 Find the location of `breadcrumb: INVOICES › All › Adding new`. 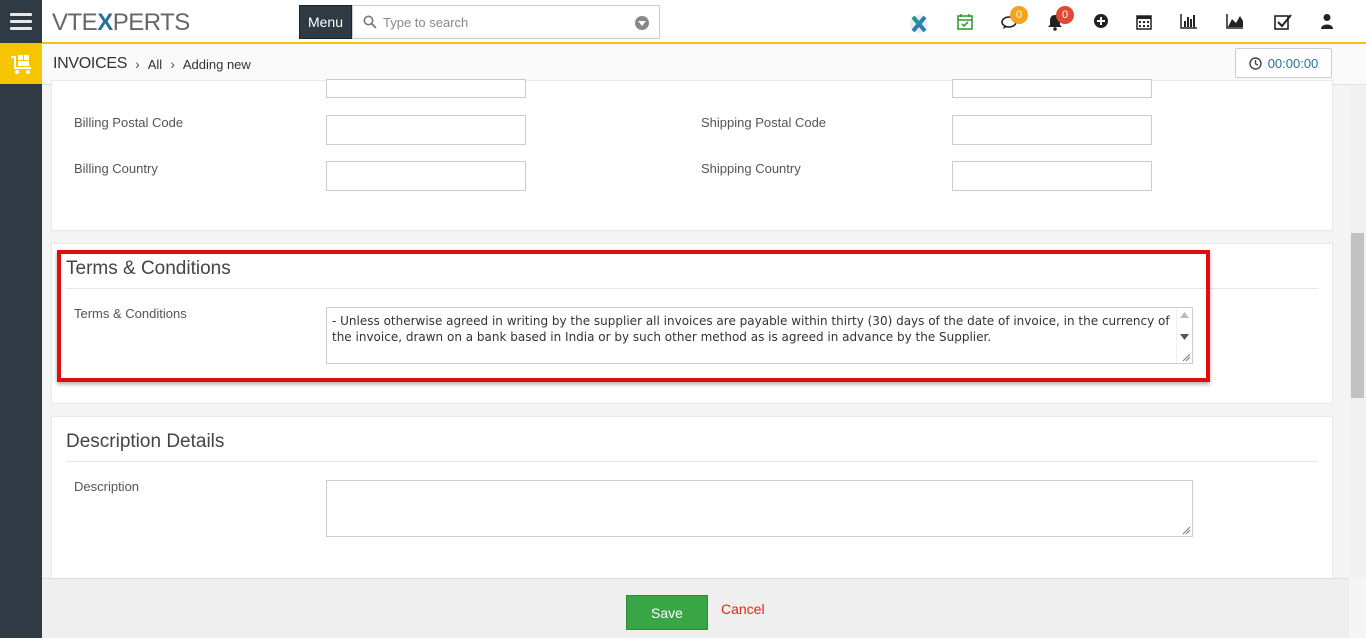

breadcrumb: INVOICES › All › Adding new is located at coordinates (152, 64).